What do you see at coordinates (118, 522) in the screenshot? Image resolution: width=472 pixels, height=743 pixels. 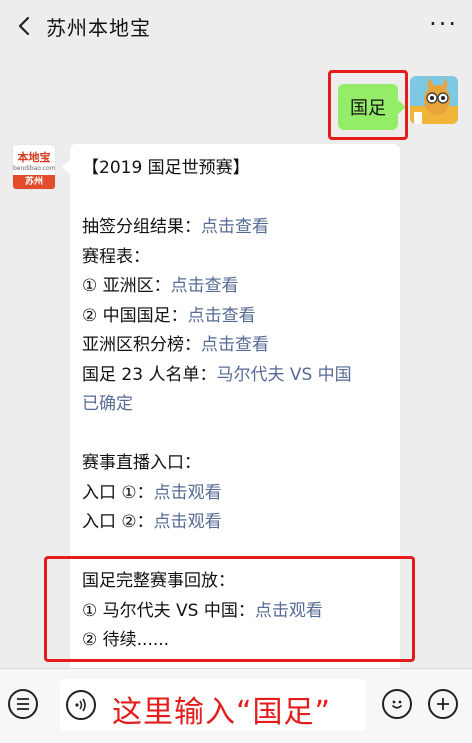 I see `entry-2-label: 入口 ②：` at bounding box center [118, 522].